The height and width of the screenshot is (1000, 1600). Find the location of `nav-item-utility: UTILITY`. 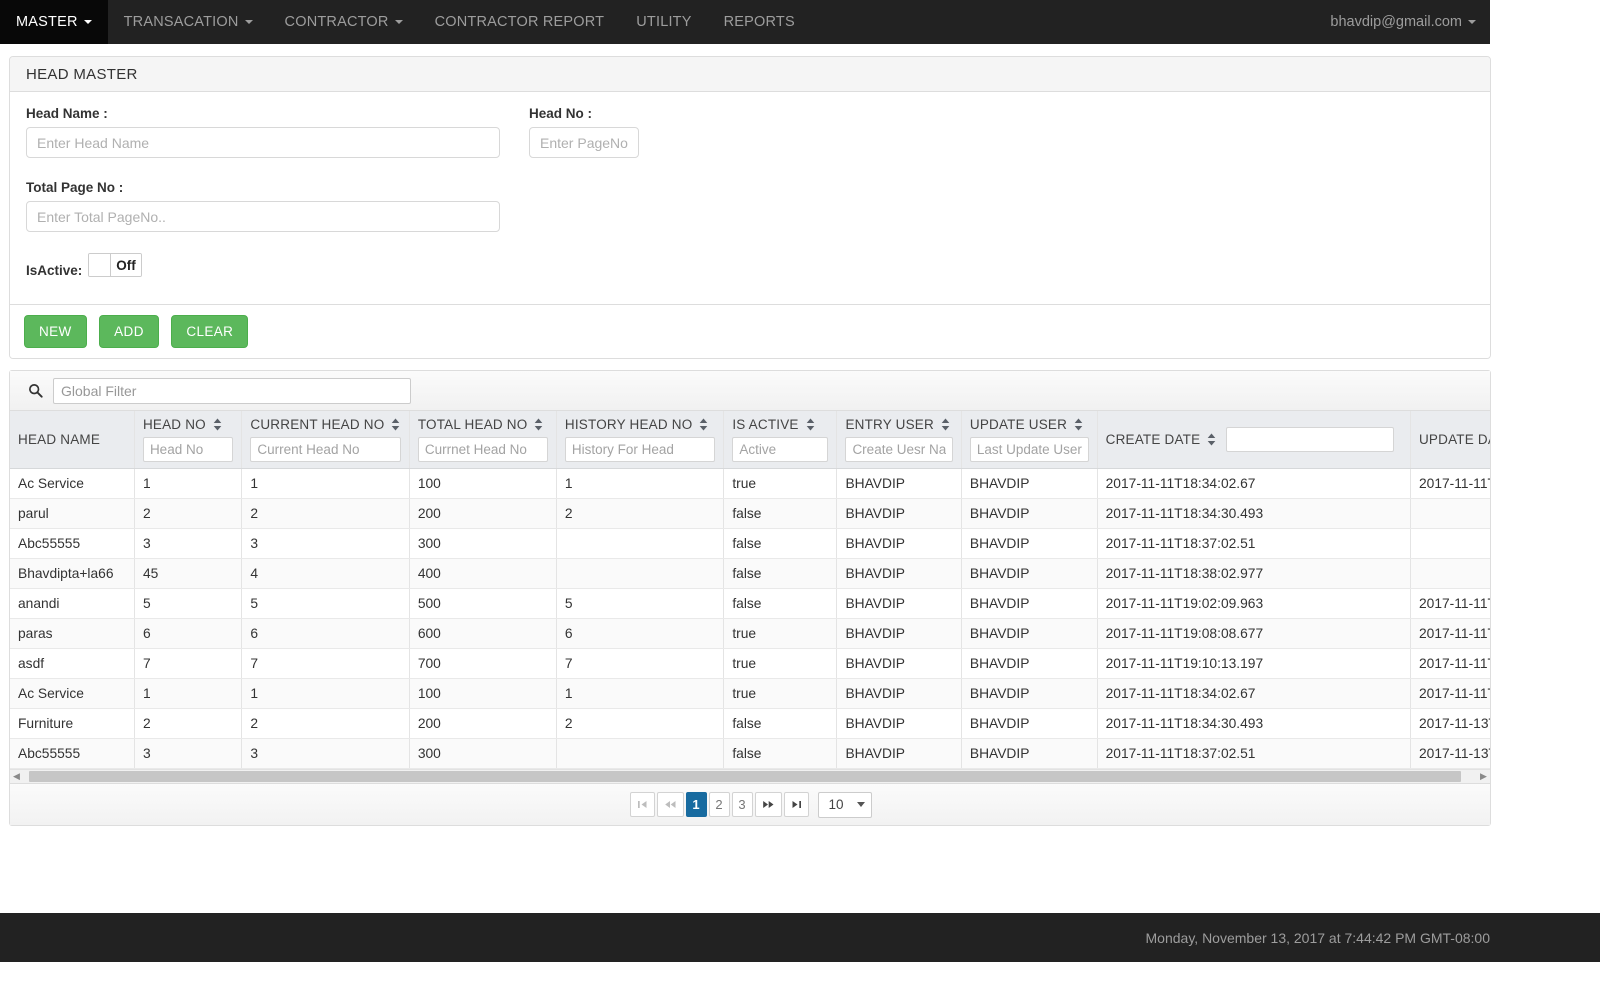

nav-item-utility: UTILITY is located at coordinates (663, 22).